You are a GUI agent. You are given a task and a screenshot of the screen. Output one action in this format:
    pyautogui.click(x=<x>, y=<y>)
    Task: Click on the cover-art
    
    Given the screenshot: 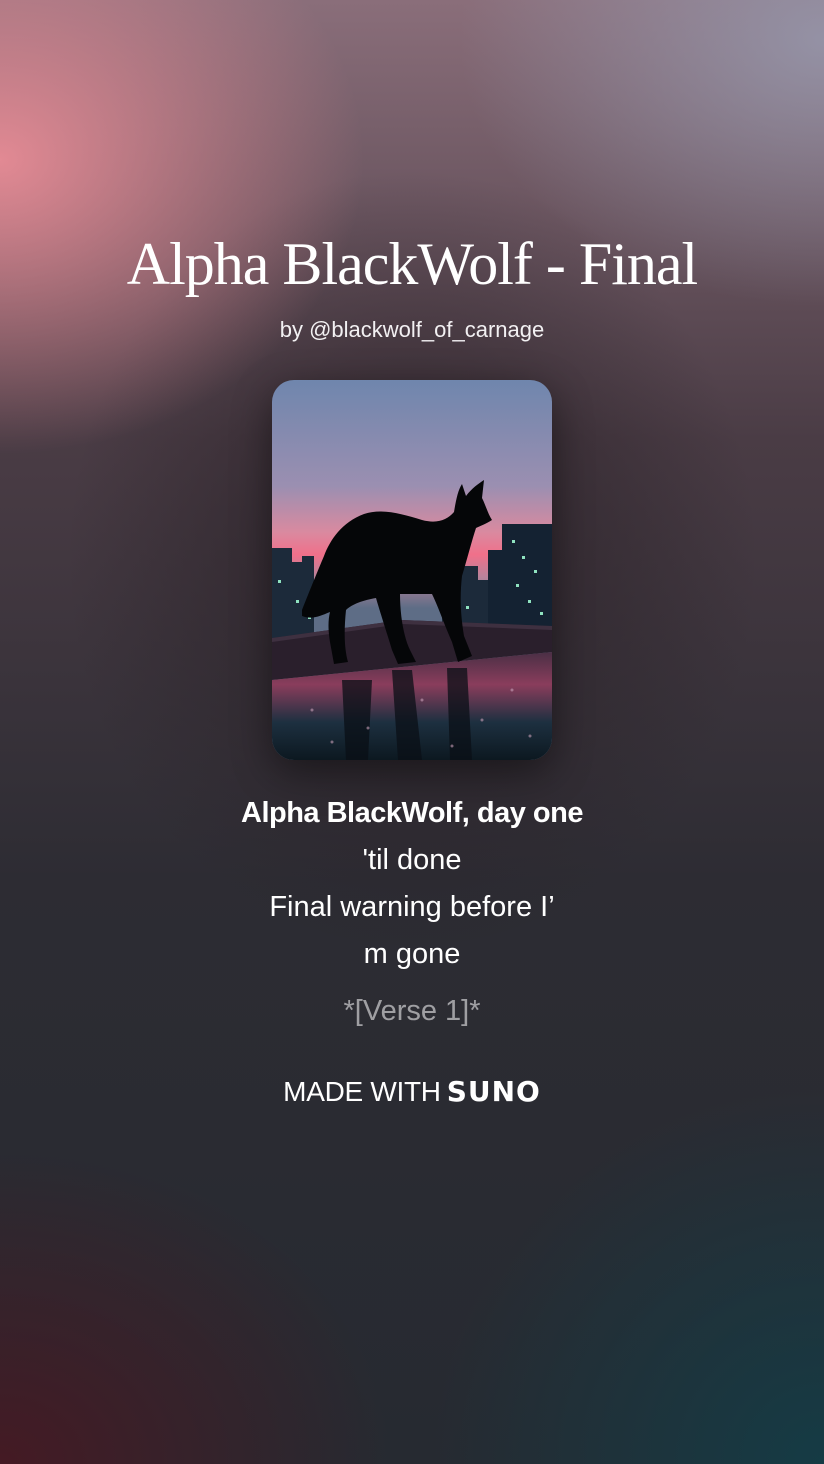 What is the action you would take?
    pyautogui.click(x=412, y=570)
    